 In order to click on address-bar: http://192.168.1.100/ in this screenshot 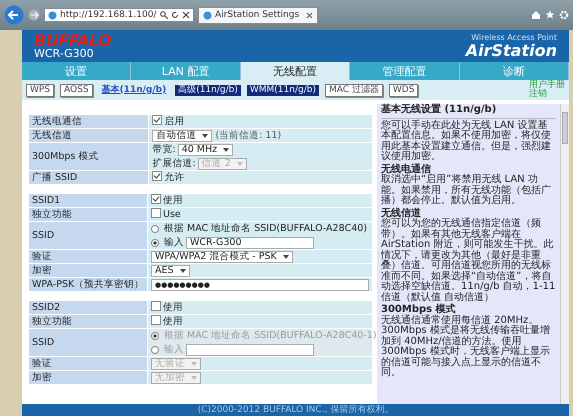, I will do `click(119, 15)`.